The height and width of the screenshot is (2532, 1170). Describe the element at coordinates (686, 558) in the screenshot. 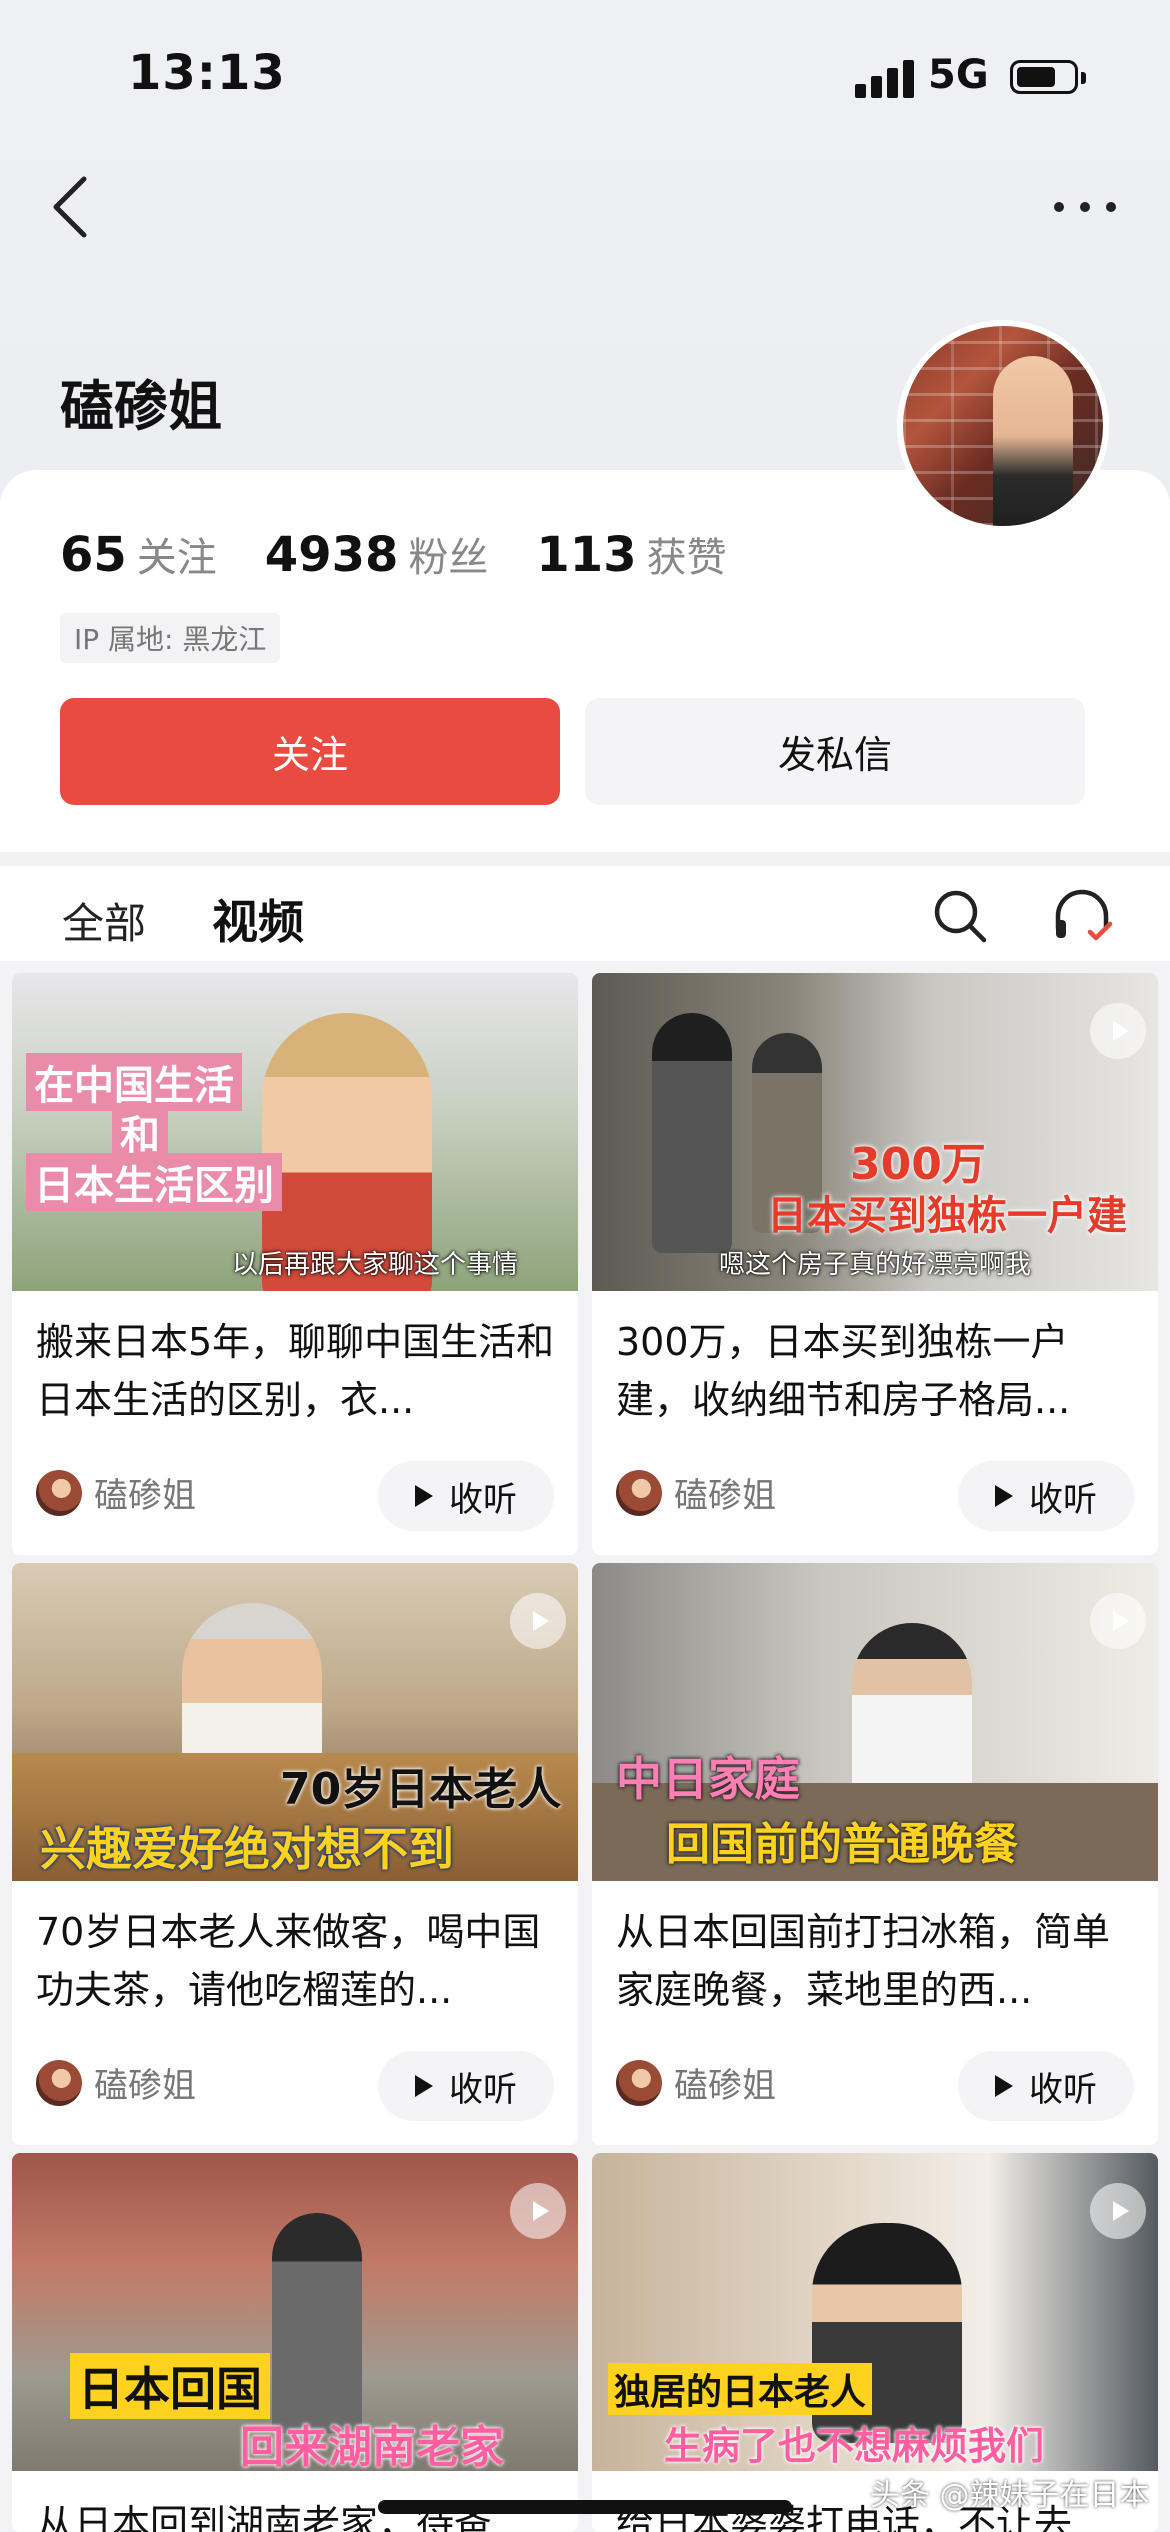

I see `stat-likes-label: 获赞` at that location.